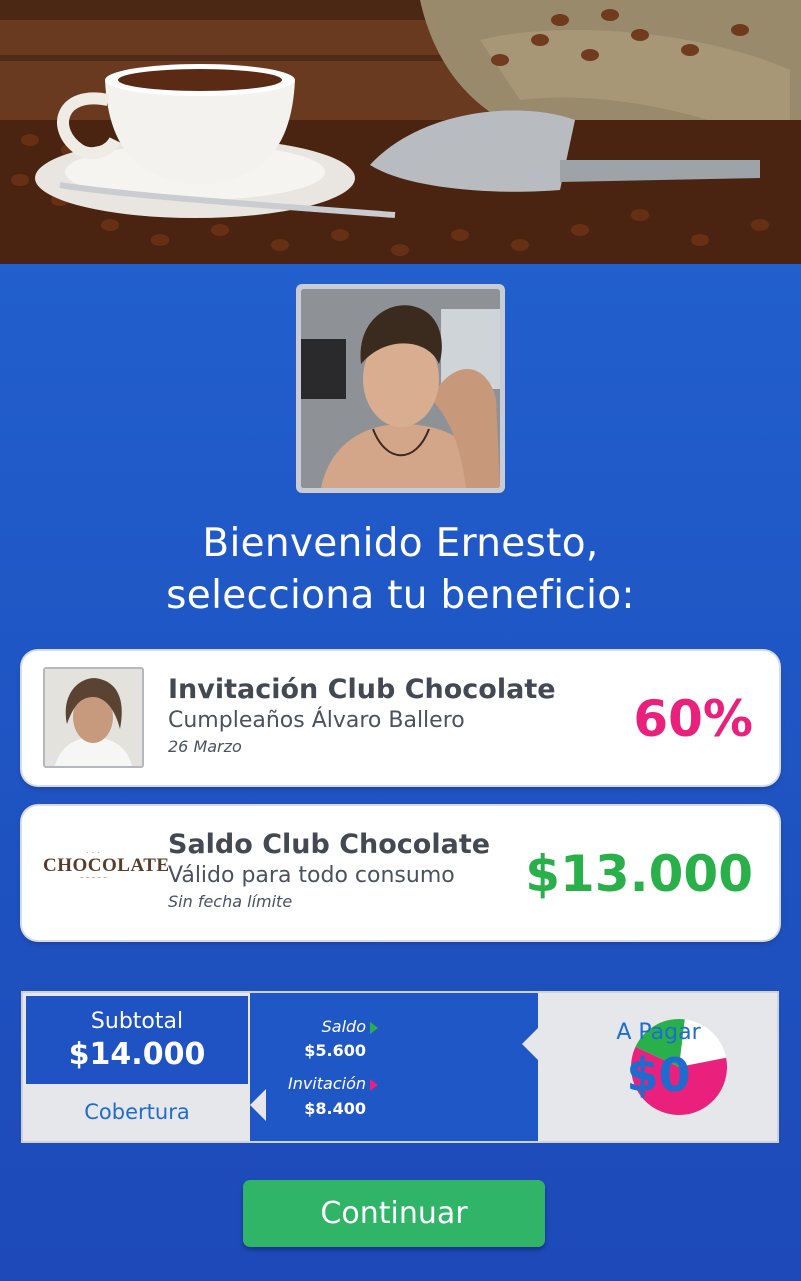 The image size is (801, 1281). Describe the element at coordinates (488, 1067) in the screenshot. I see `coverage-breakdown: Saldo $5.600 Invitación $8.400` at that location.